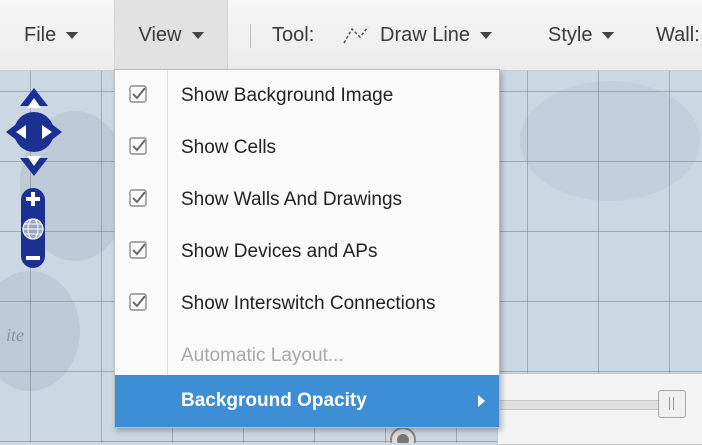 Image resolution: width=702 pixels, height=445 pixels. I want to click on submenu-arrow-icon, so click(481, 401).